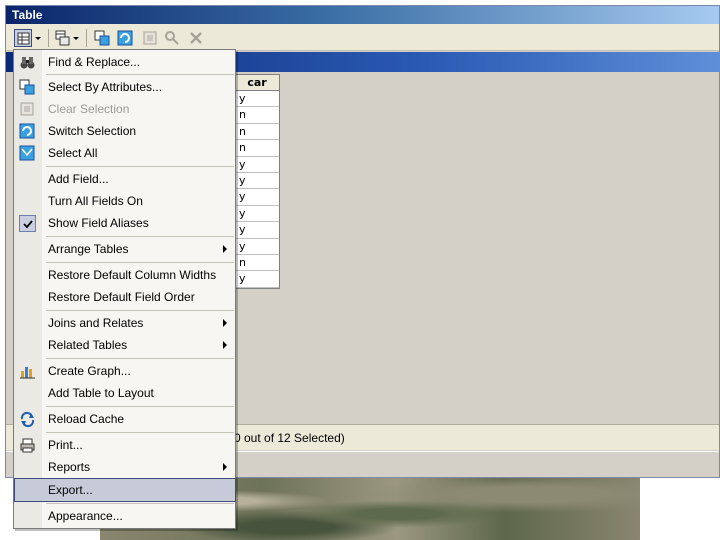 The height and width of the screenshot is (540, 720). Describe the element at coordinates (96, 323) in the screenshot. I see `menu-item-label: Joins and Relates` at that location.